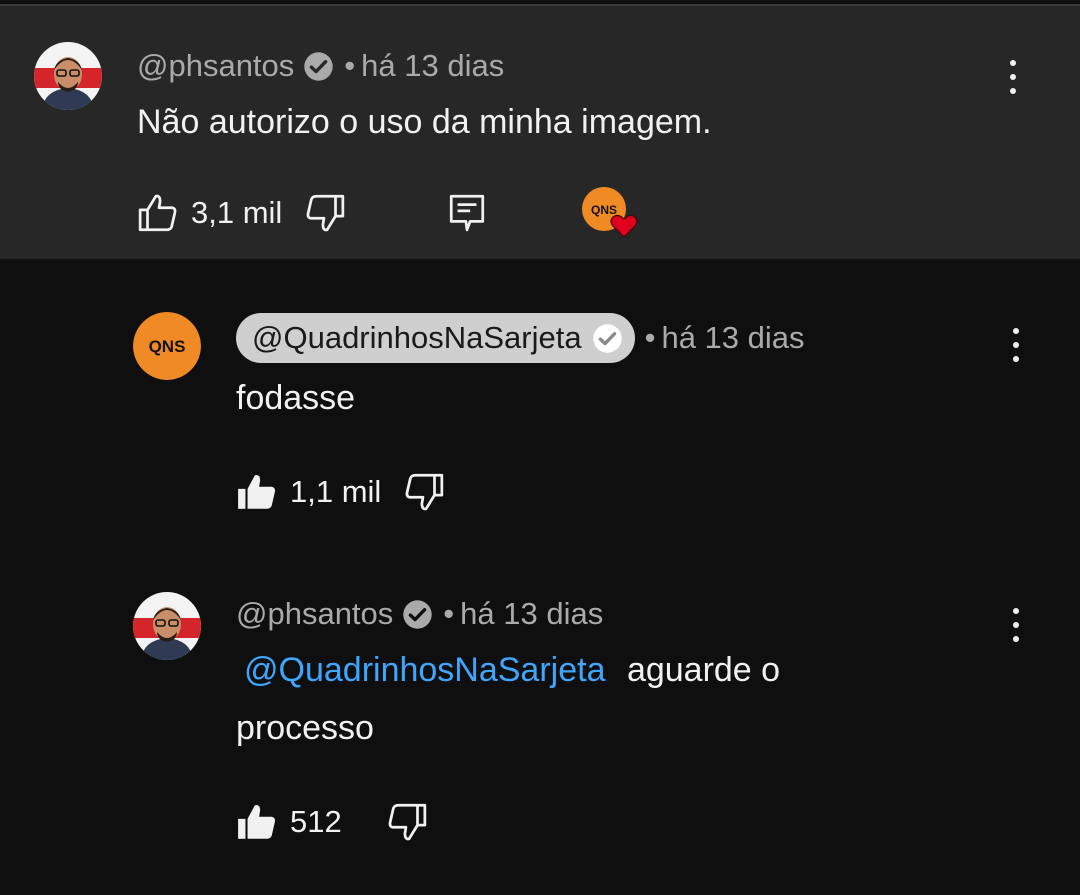 This screenshot has width=1080, height=895. I want to click on like-count: 1,1 mil, so click(336, 491).